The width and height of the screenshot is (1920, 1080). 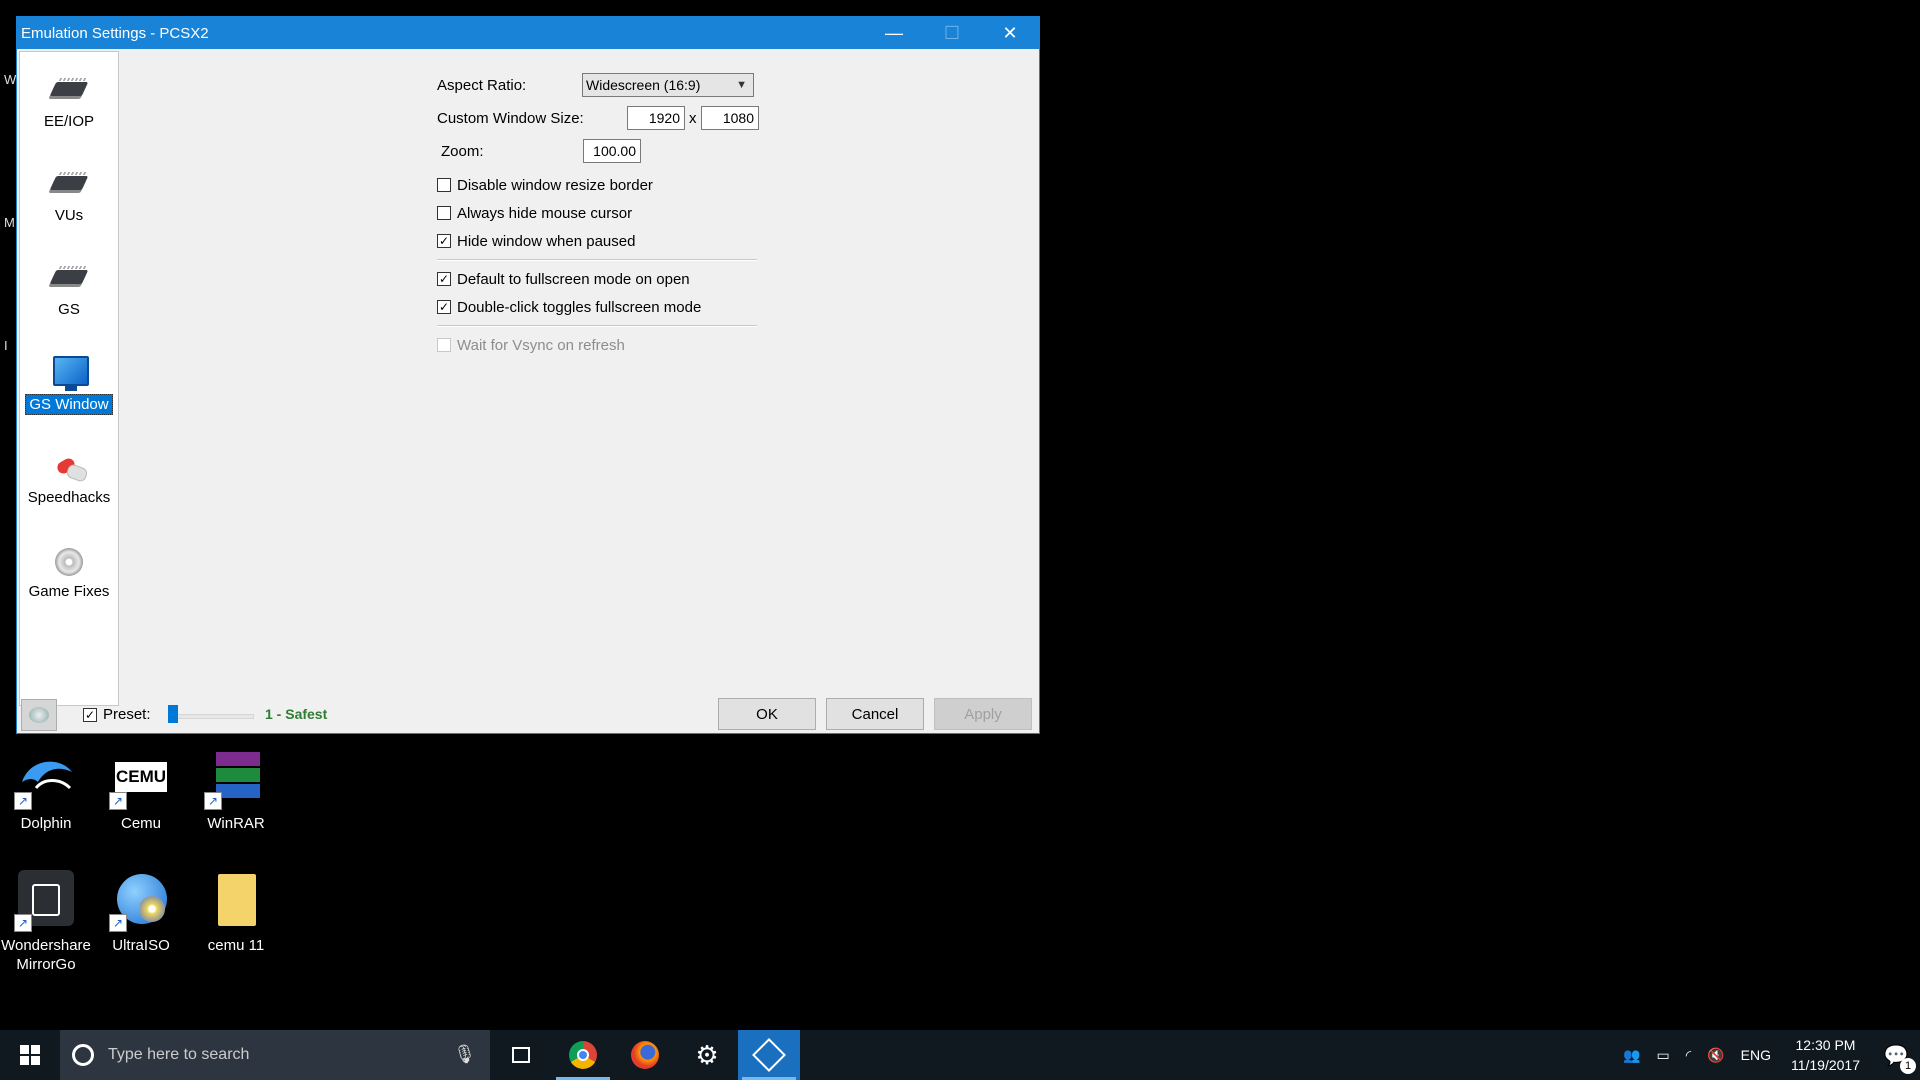 I want to click on aspect-ratio-value: Widescreen (16:9), so click(x=643, y=85).